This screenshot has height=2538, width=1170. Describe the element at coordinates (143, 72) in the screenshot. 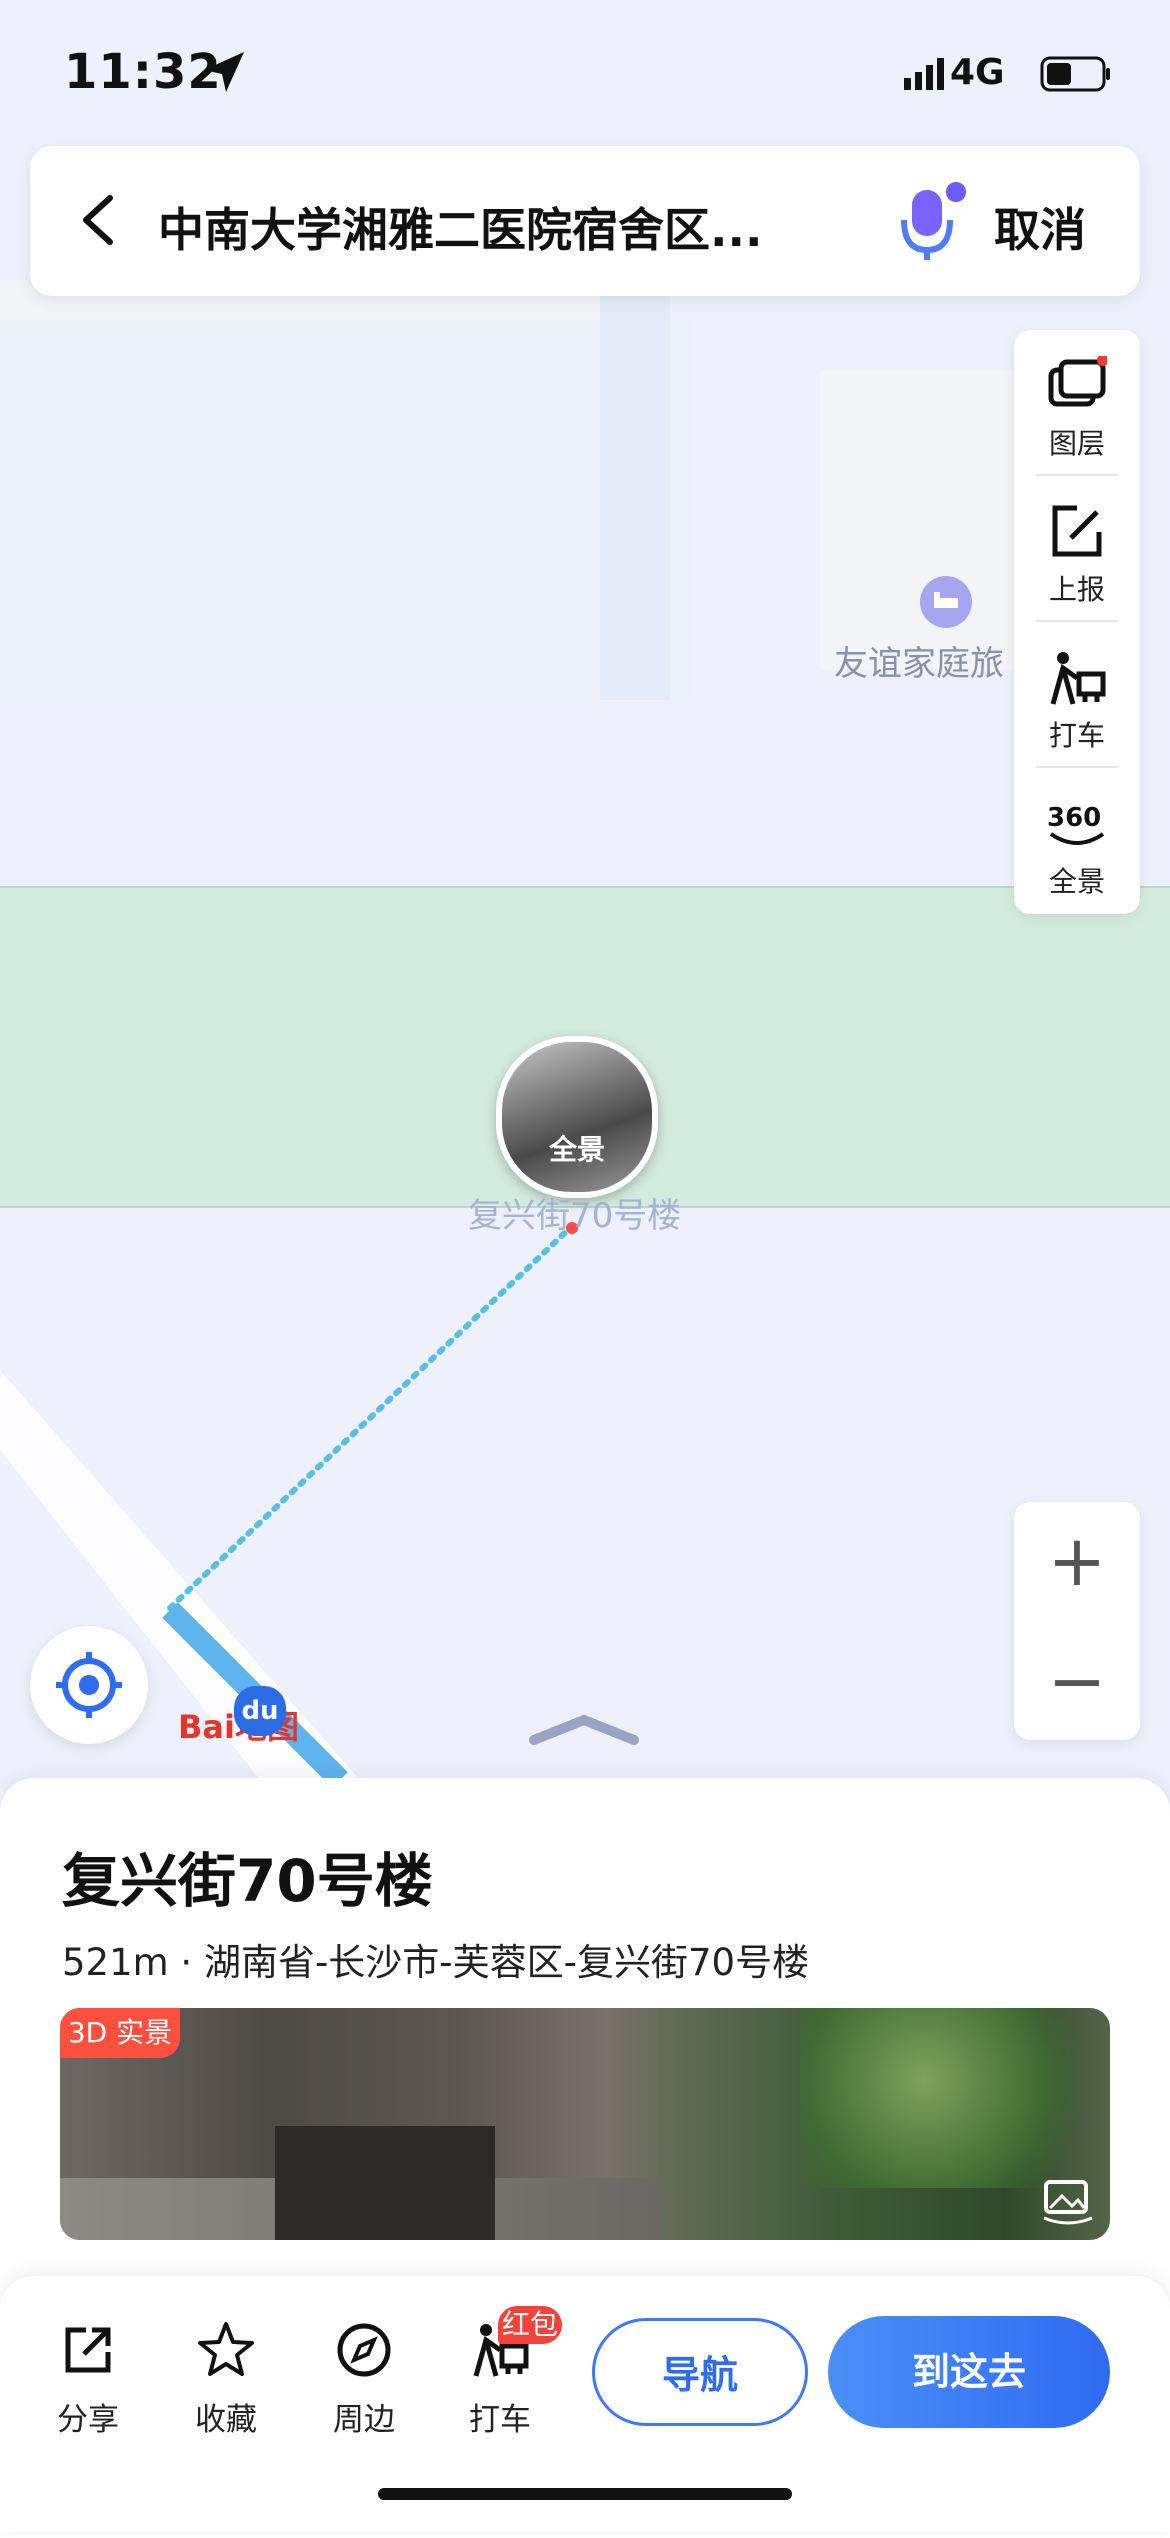

I see `status-time: 11:32` at that location.